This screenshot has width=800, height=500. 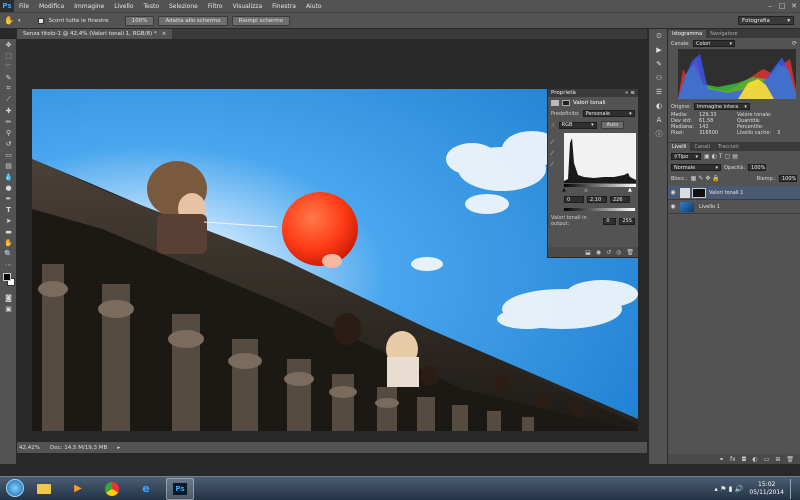 What do you see at coordinates (733, 459) in the screenshot?
I see `layer-style-icon: fx` at bounding box center [733, 459].